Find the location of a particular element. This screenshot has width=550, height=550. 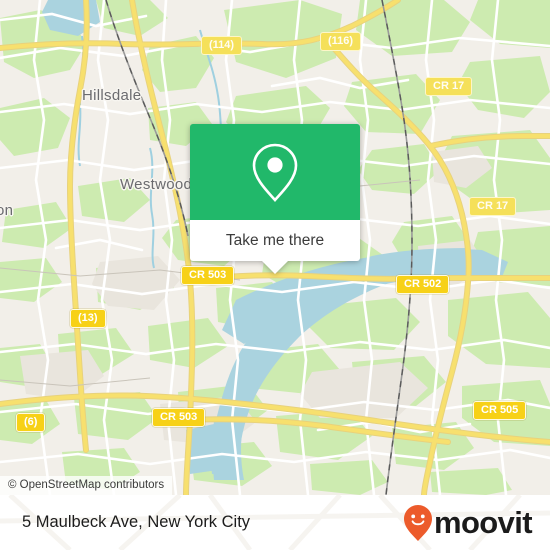

location-popup-card: Take me there is located at coordinates (275, 199).